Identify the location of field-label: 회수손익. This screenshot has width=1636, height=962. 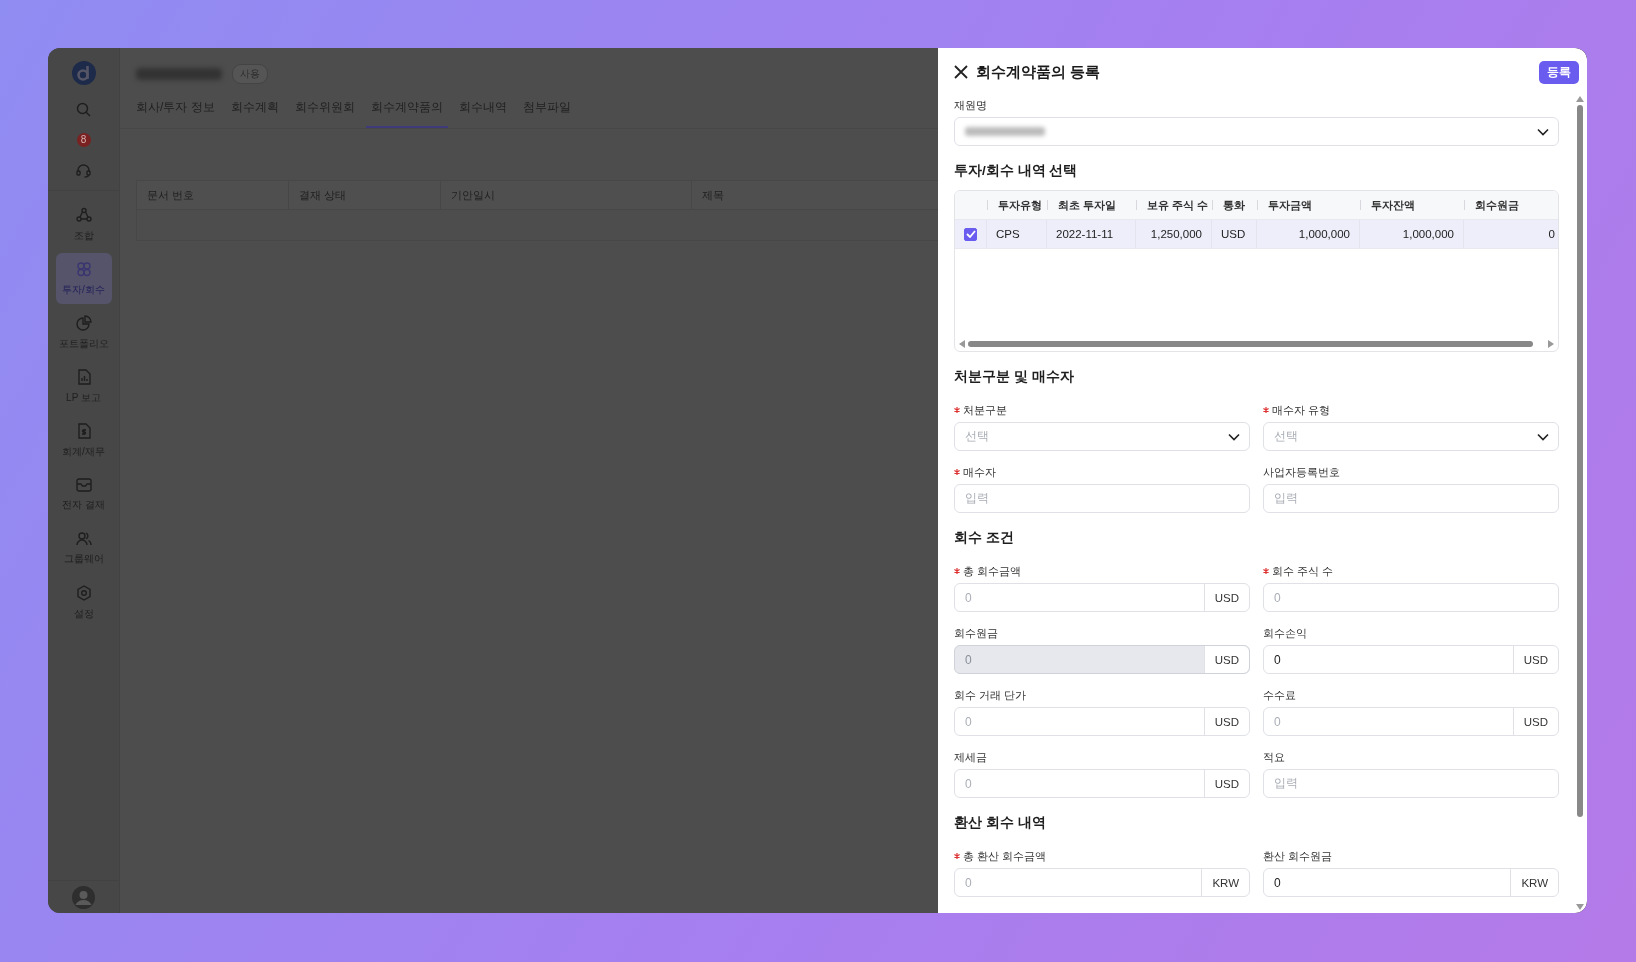
(1285, 633).